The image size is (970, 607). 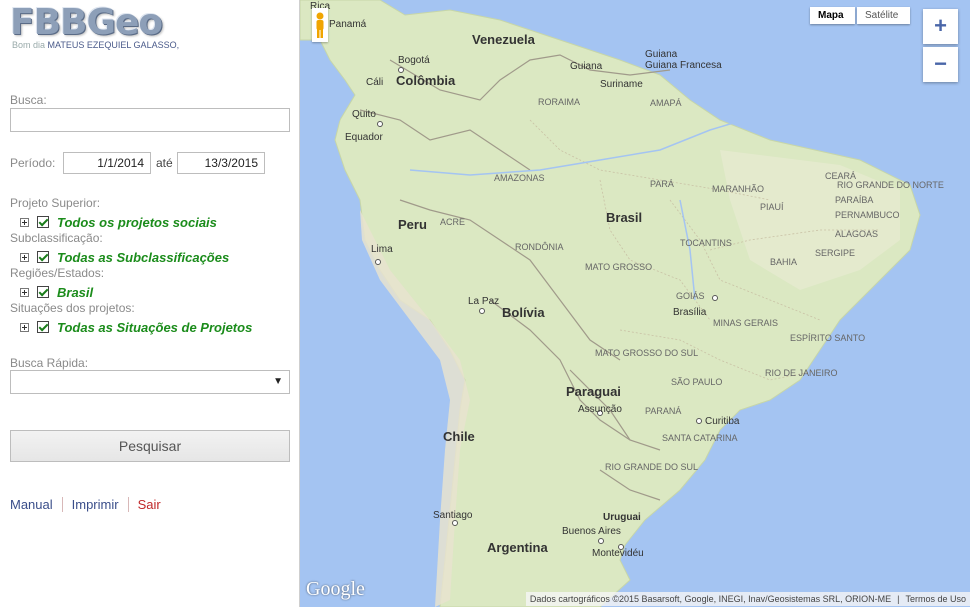 What do you see at coordinates (835, 253) in the screenshot?
I see `label-sergipe: SERGIPE` at bounding box center [835, 253].